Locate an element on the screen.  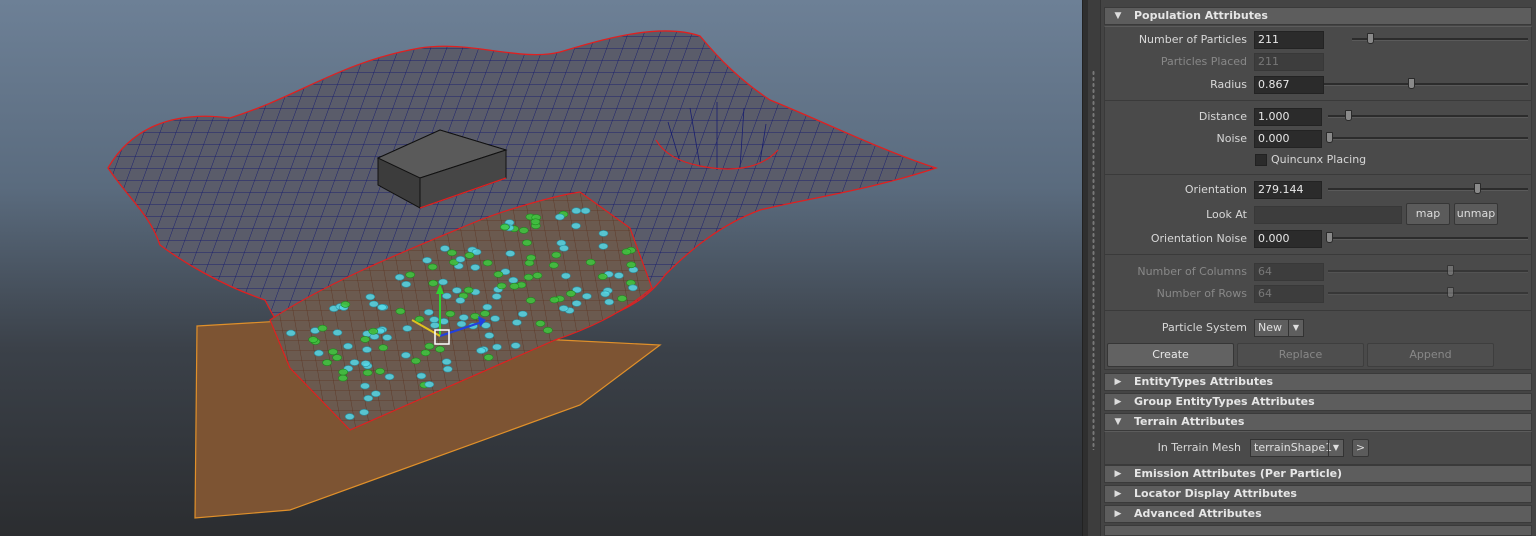
orientation-noise-slider-thumb is located at coordinates (1329, 237).